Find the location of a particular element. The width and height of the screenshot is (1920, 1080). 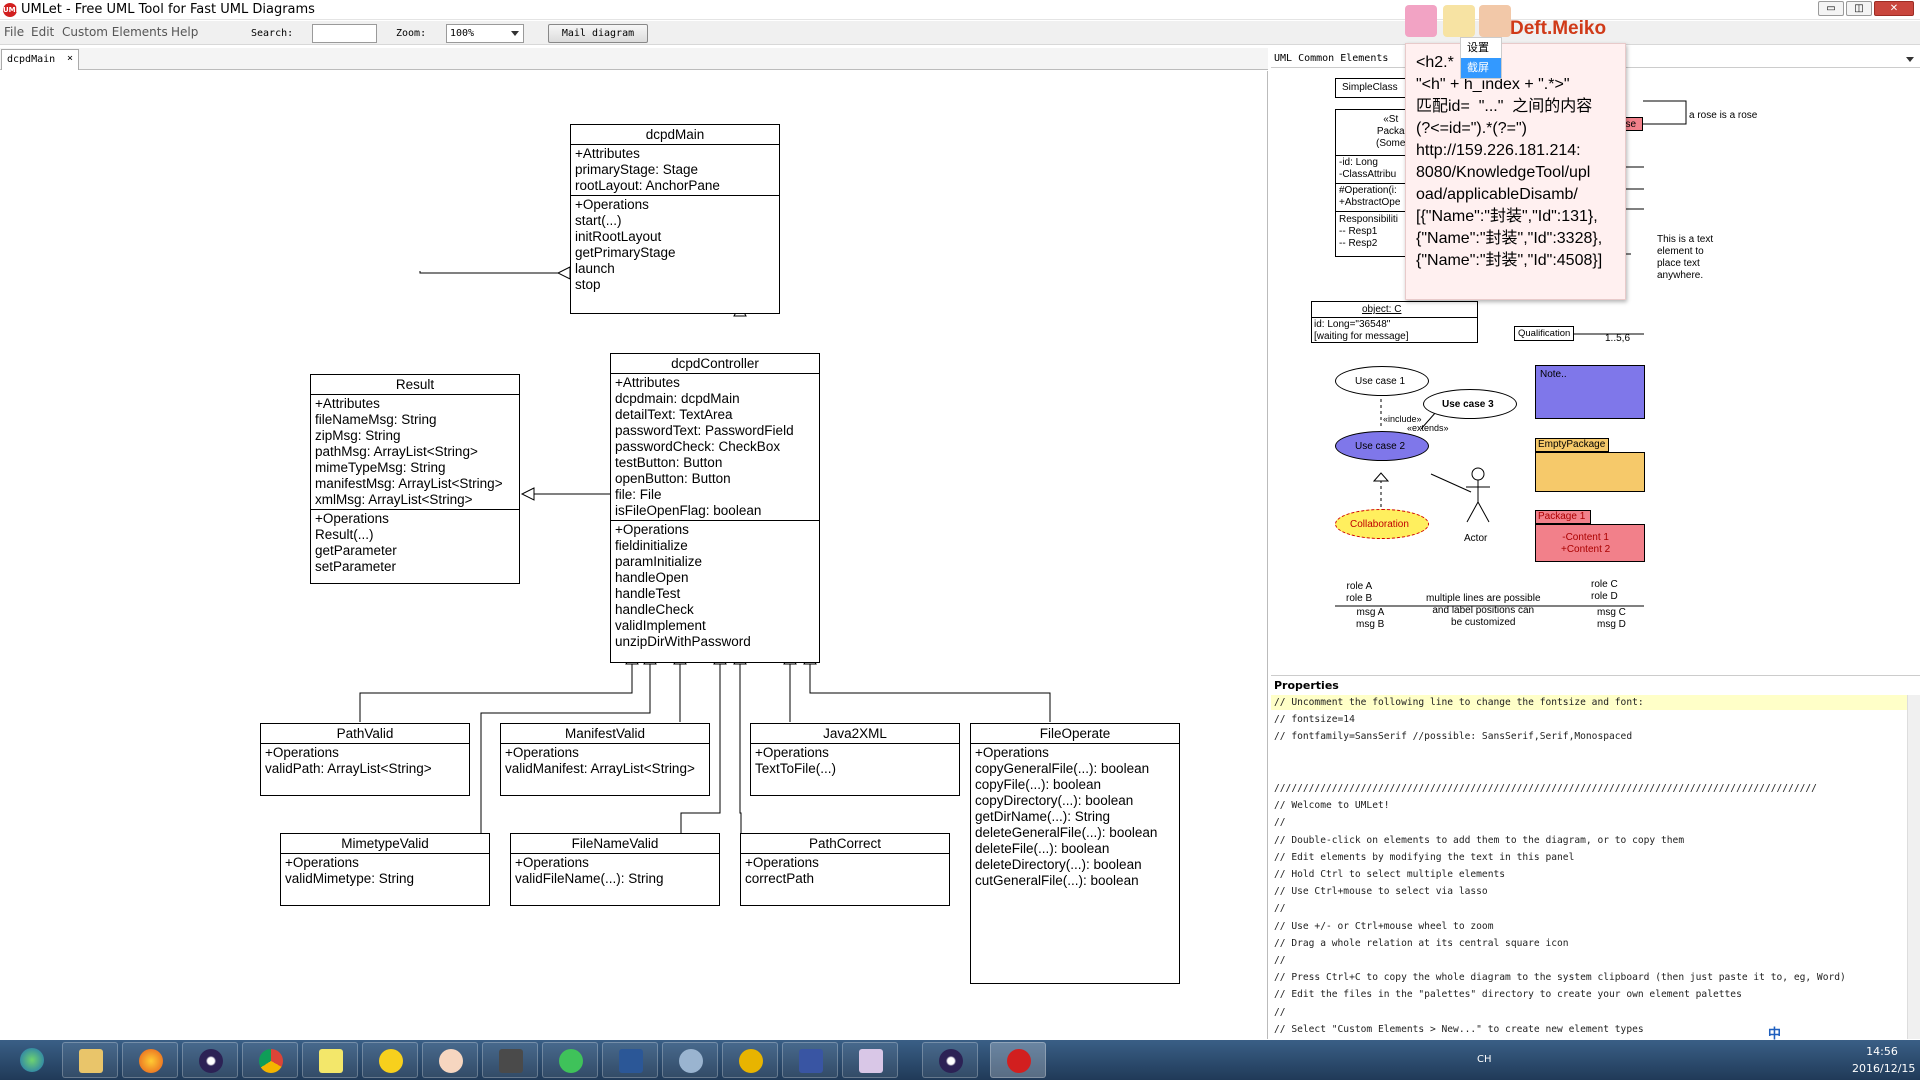

class-title: dcpdController is located at coordinates (715, 364).